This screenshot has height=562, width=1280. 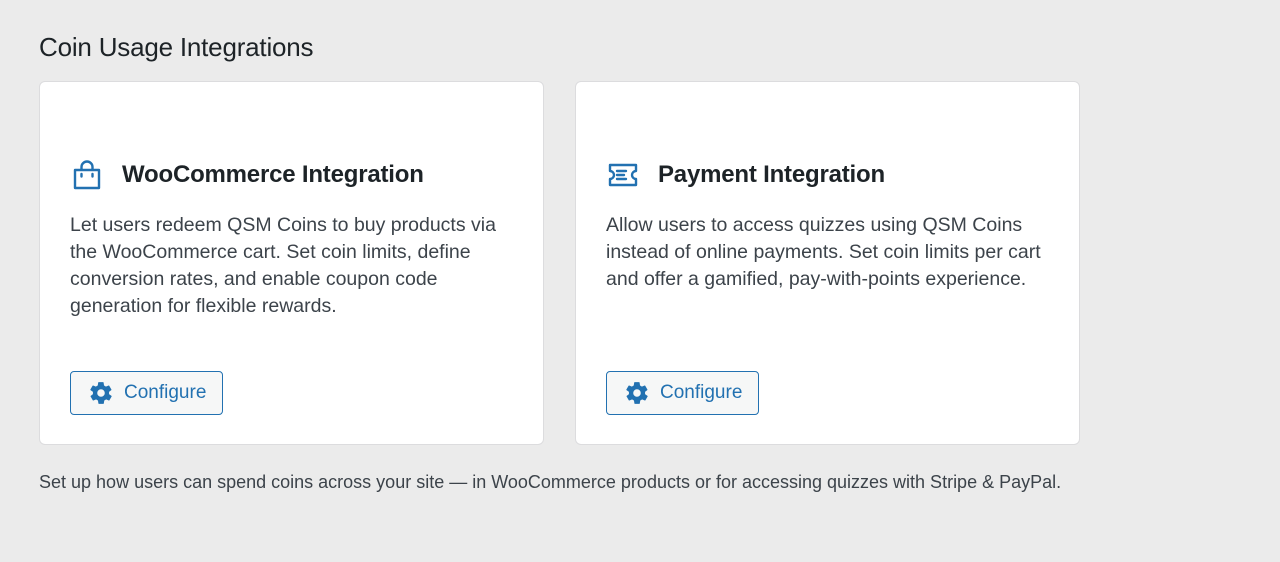 I want to click on ticket-icon, so click(x=623, y=175).